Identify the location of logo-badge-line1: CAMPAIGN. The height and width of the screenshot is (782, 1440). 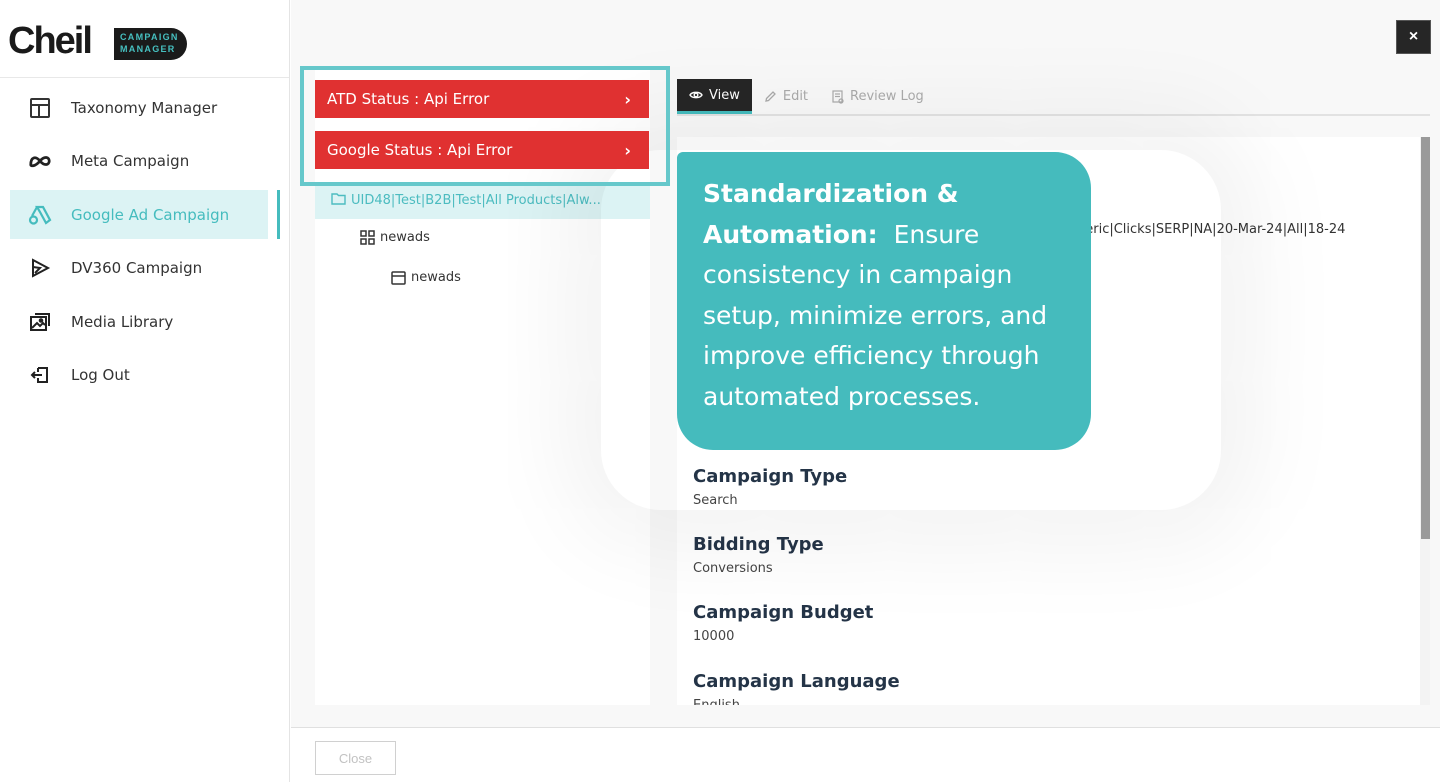
(149, 37).